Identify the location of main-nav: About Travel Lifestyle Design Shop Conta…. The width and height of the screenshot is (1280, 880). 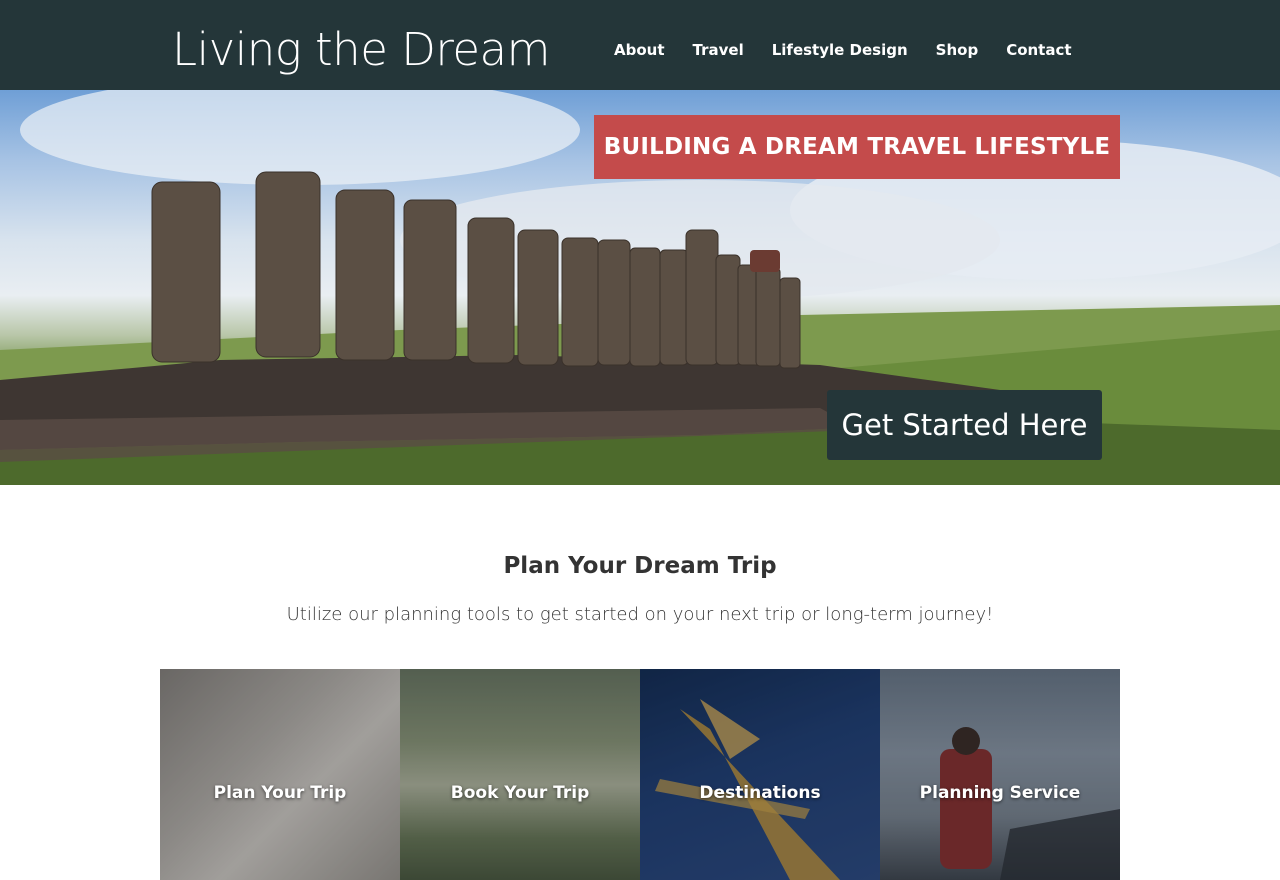
(843, 50).